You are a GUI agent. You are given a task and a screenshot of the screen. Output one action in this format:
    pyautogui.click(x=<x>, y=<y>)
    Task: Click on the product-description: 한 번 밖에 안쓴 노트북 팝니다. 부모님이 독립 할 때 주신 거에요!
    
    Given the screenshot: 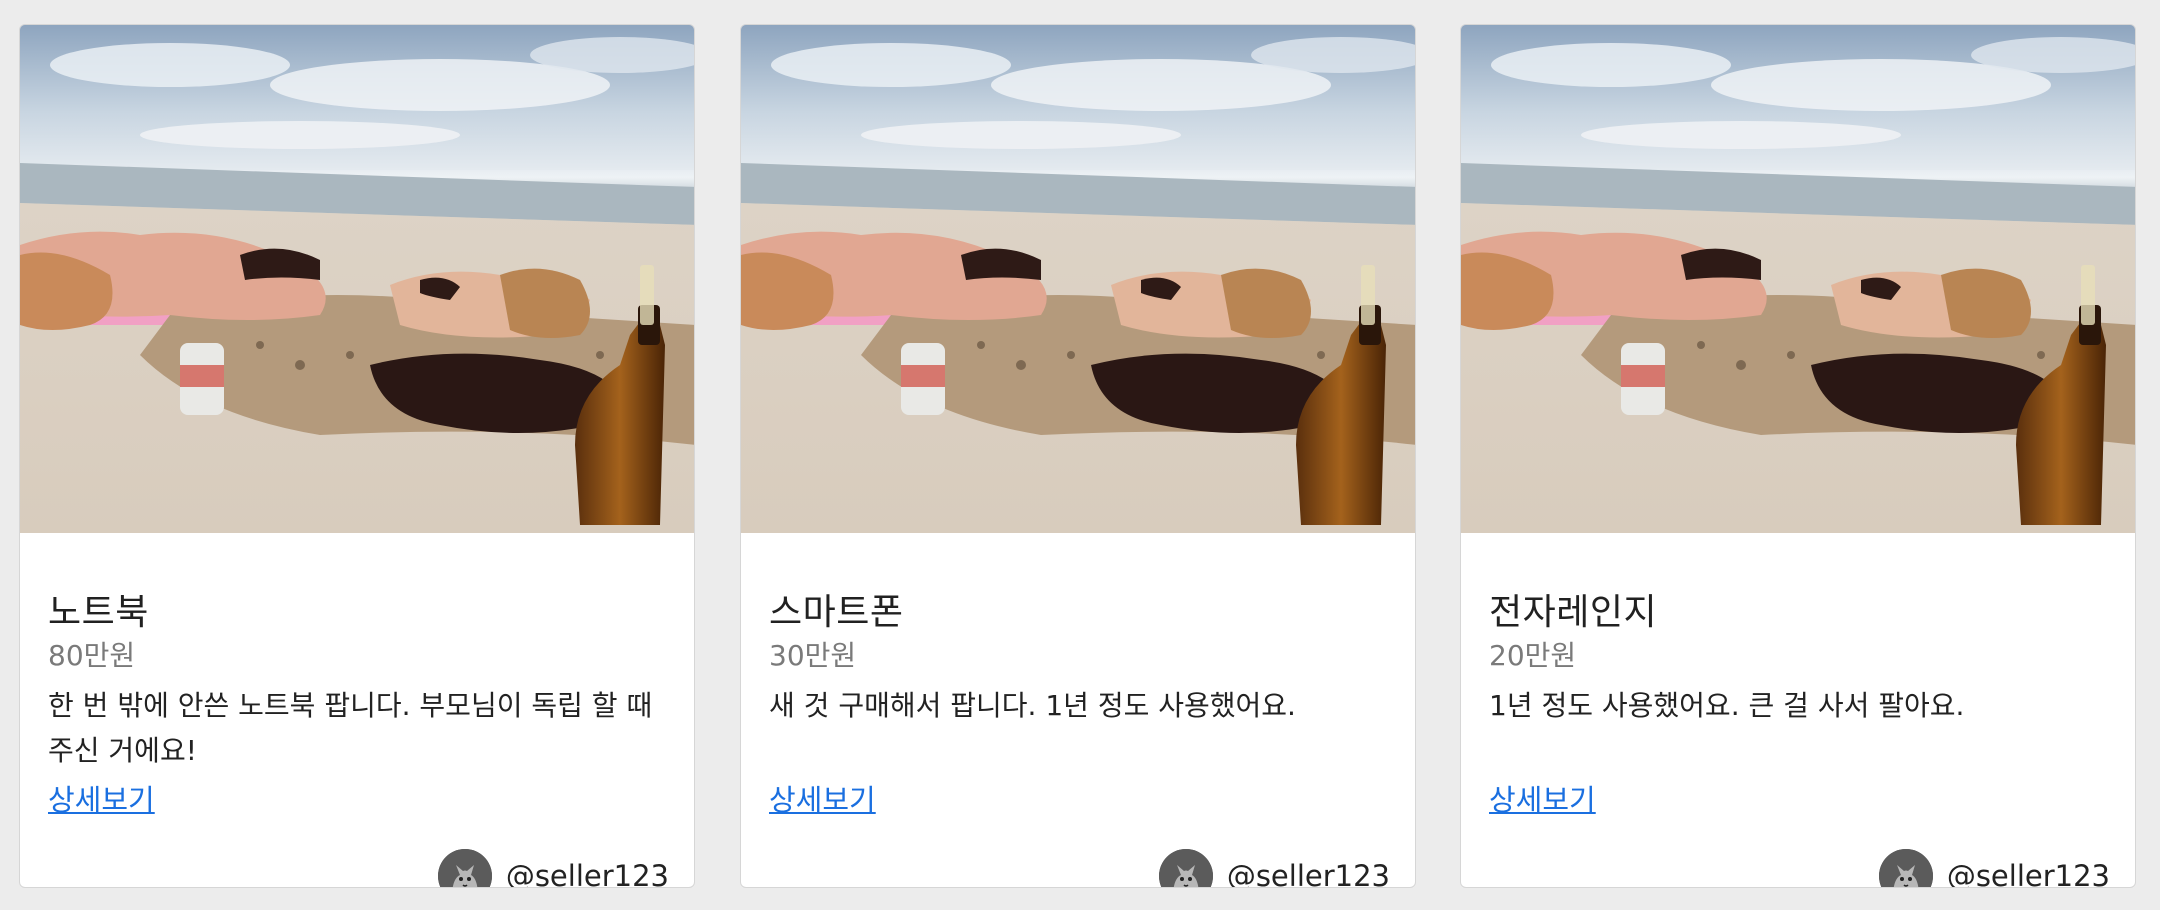 What is the action you would take?
    pyautogui.click(x=350, y=728)
    